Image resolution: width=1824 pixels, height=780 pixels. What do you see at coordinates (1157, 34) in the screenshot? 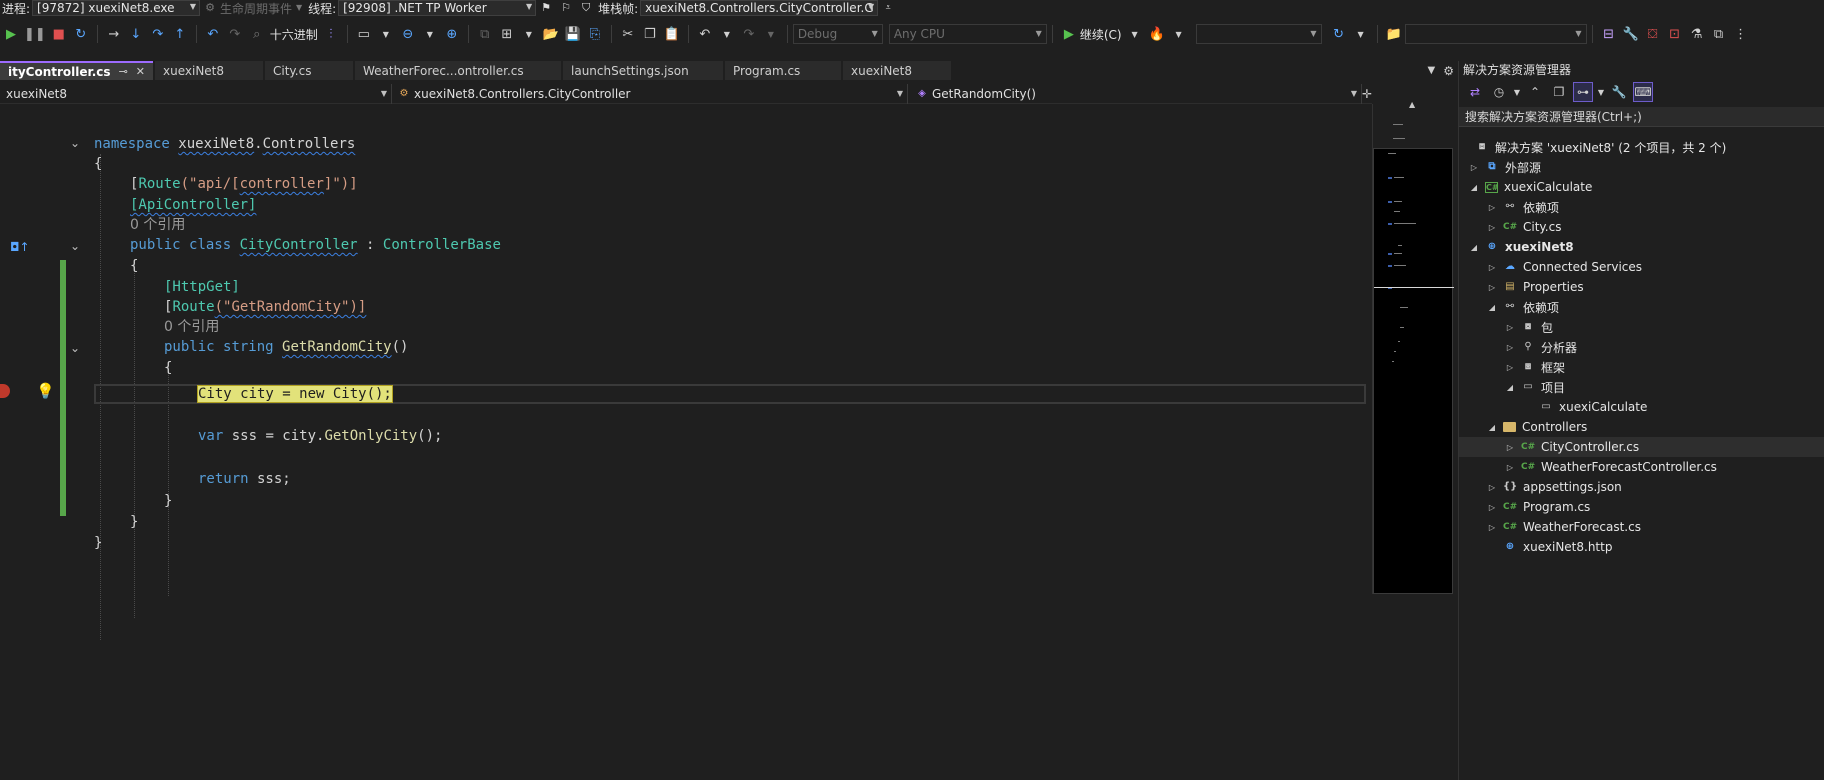
I see `hot-reload-icon: 🔥` at bounding box center [1157, 34].